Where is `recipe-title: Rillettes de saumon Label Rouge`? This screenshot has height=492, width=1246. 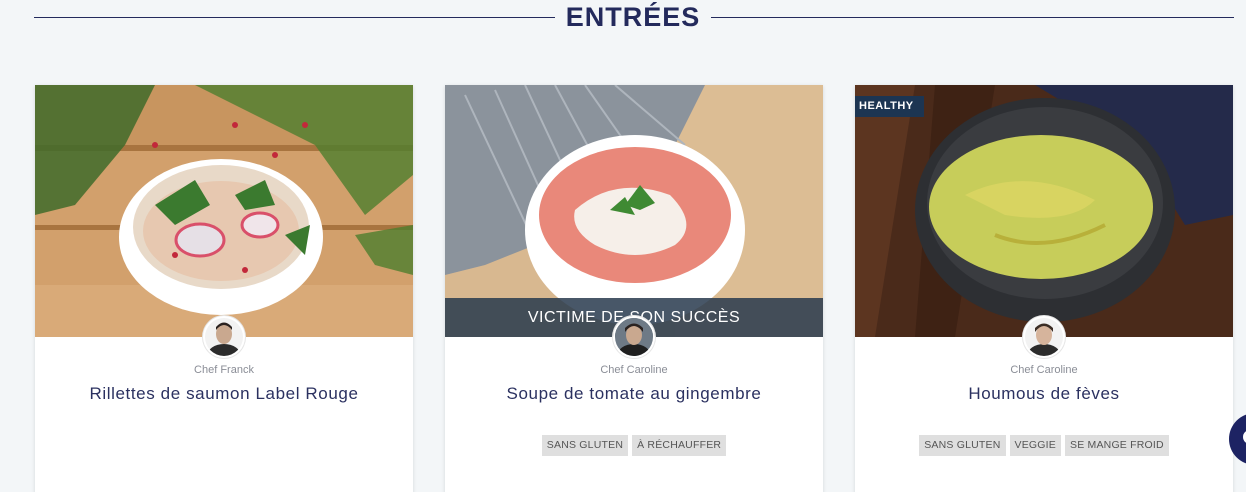
recipe-title: Rillettes de saumon Label Rouge is located at coordinates (224, 394).